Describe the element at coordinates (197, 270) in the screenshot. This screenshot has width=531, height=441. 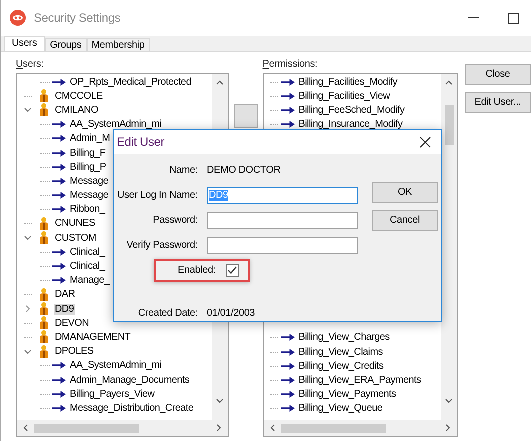
I see `enabled-label: Enabled:` at that location.